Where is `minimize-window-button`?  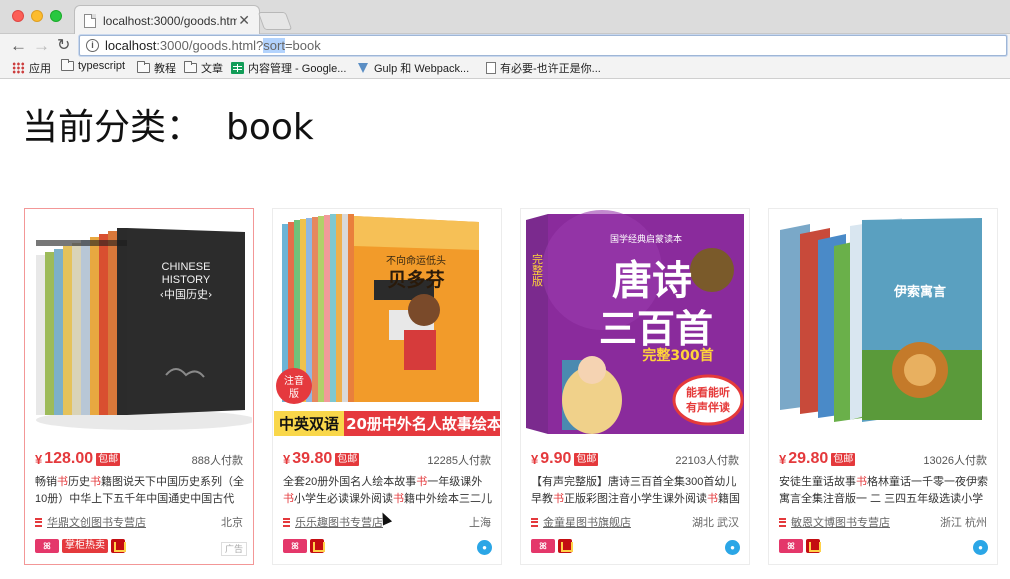 minimize-window-button is located at coordinates (37, 16).